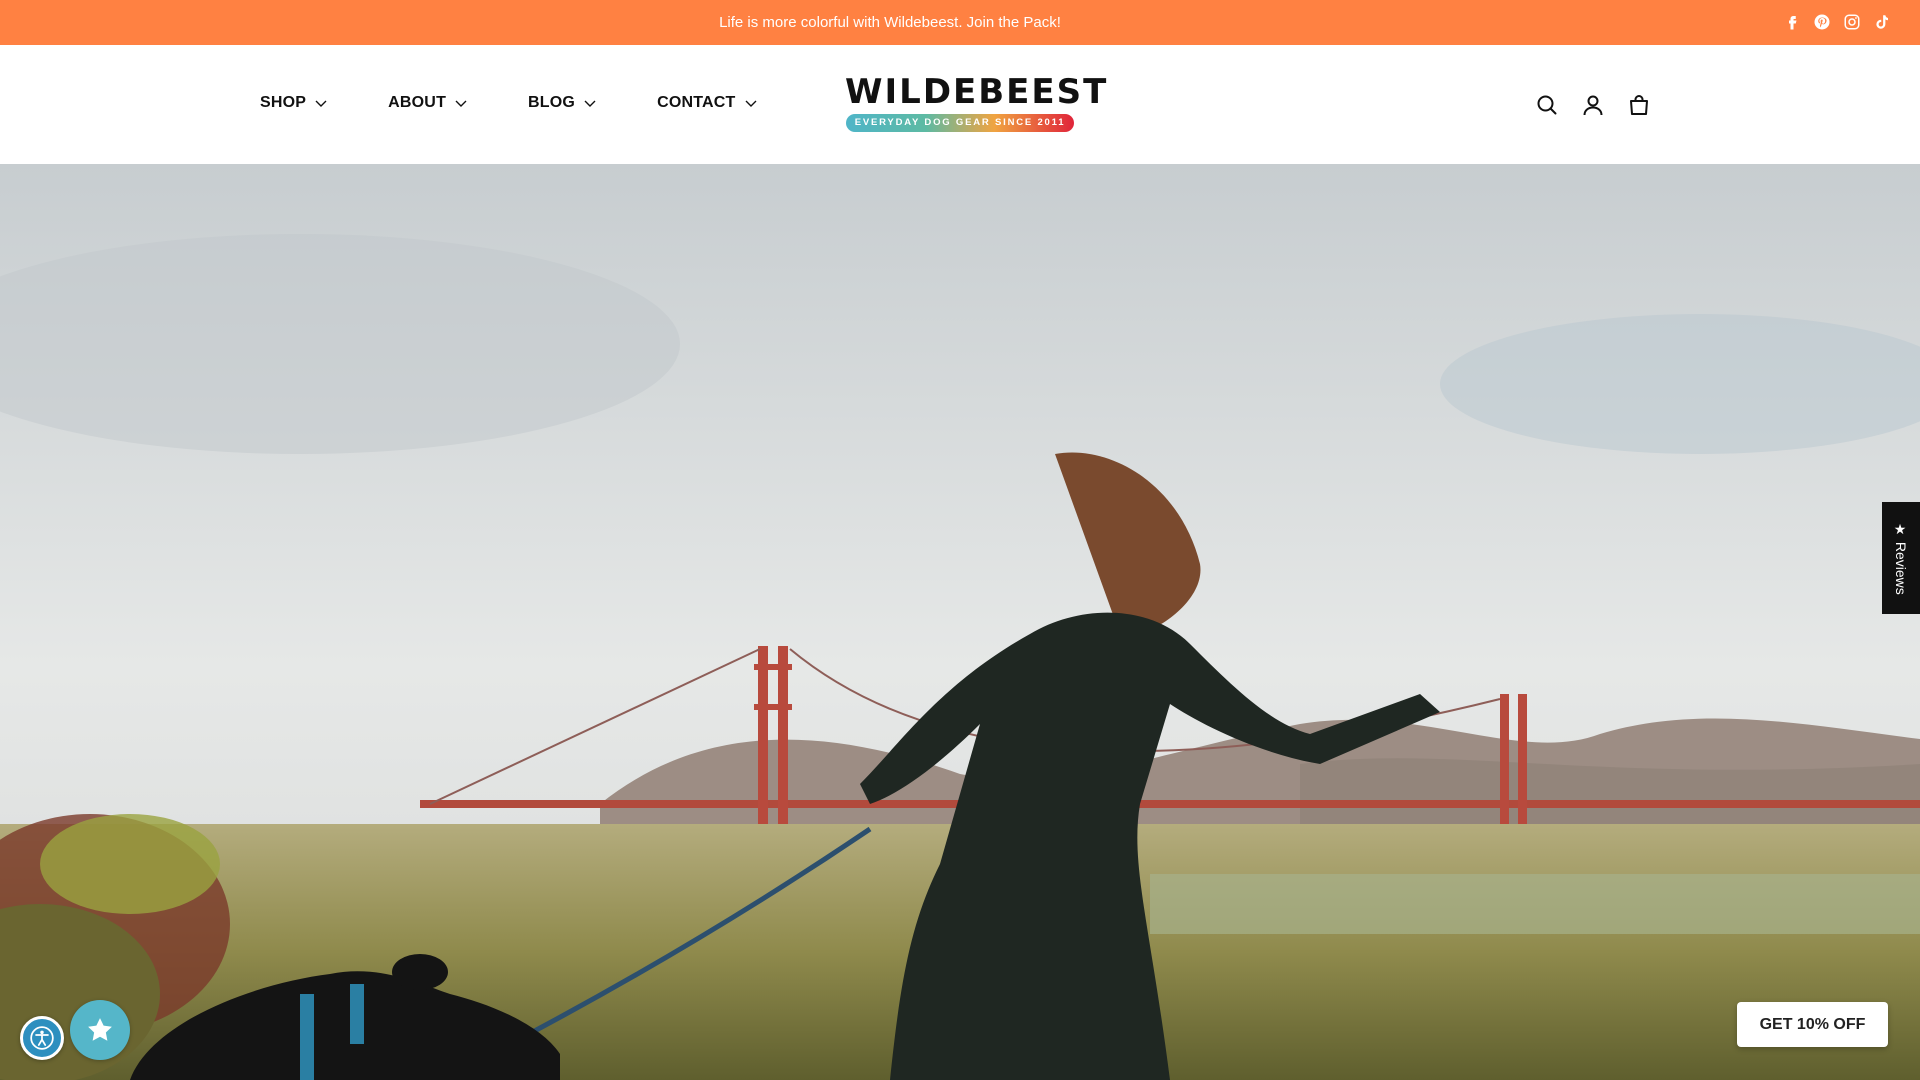 Image resolution: width=1920 pixels, height=1080 pixels. I want to click on accessibility-icon, so click(42, 1038).